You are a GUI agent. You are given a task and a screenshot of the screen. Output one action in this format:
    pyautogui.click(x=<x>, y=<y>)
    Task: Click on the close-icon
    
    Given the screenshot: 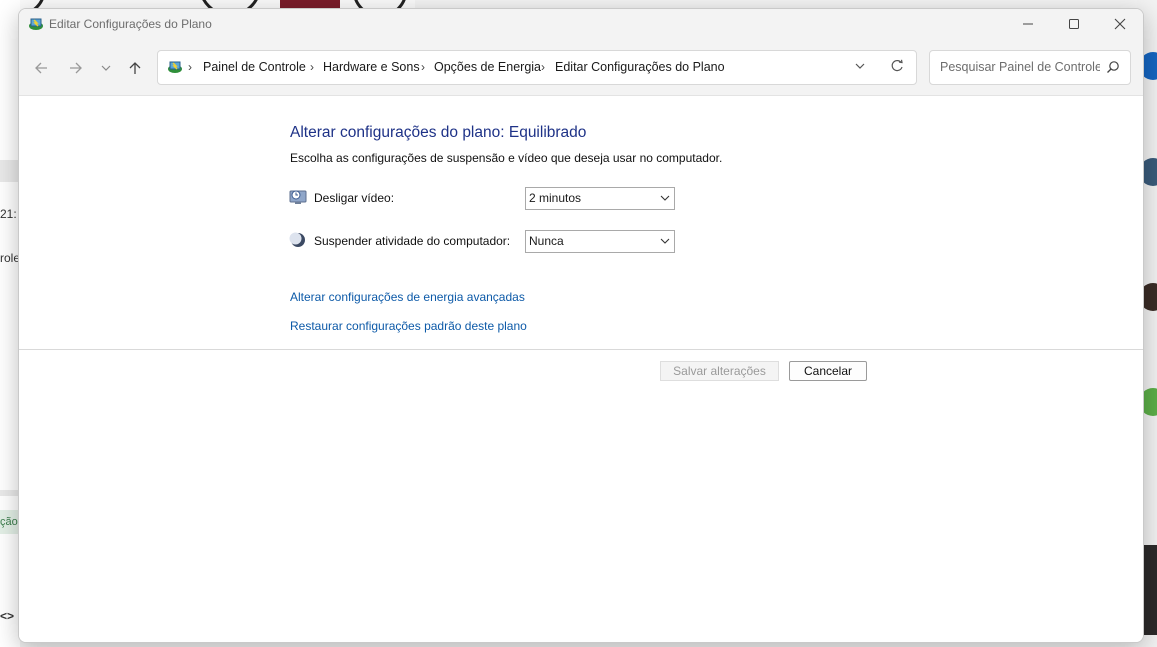 What is the action you would take?
    pyautogui.click(x=1120, y=24)
    